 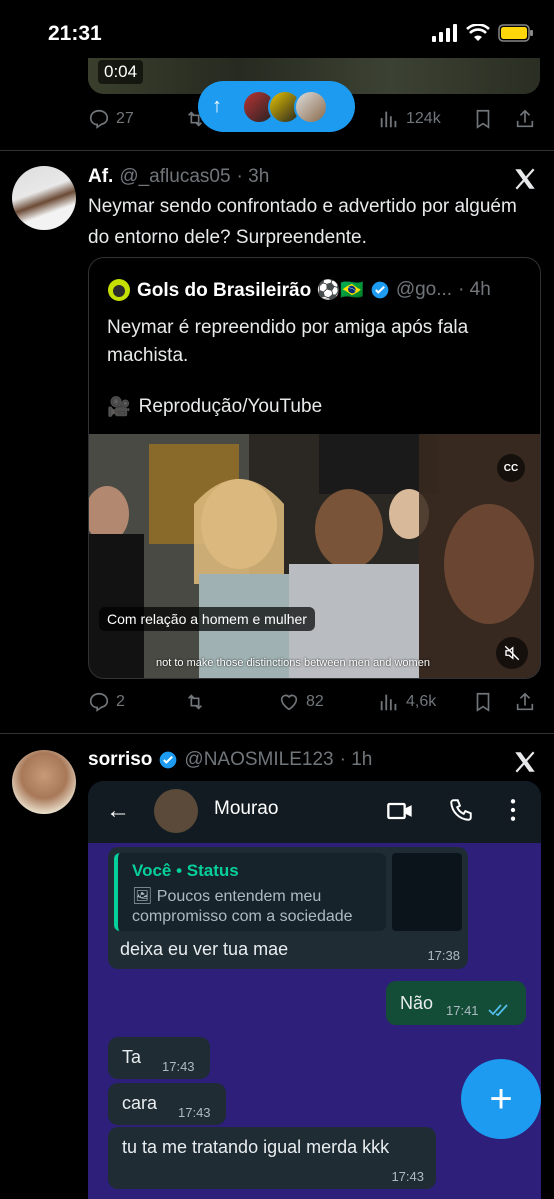 I want to click on speaker-muted-icon, so click(x=512, y=653).